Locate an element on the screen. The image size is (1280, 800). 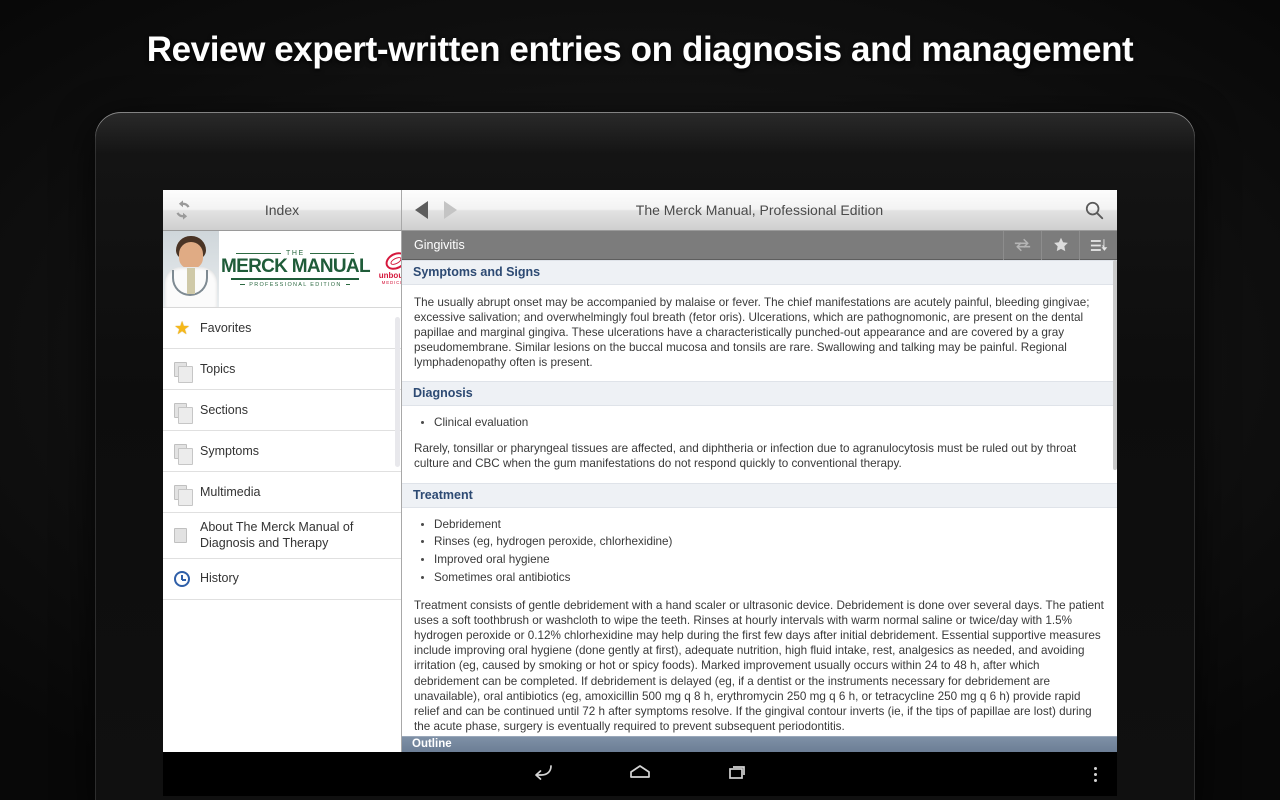
sidebar-item-label: Topics is located at coordinates (218, 368).